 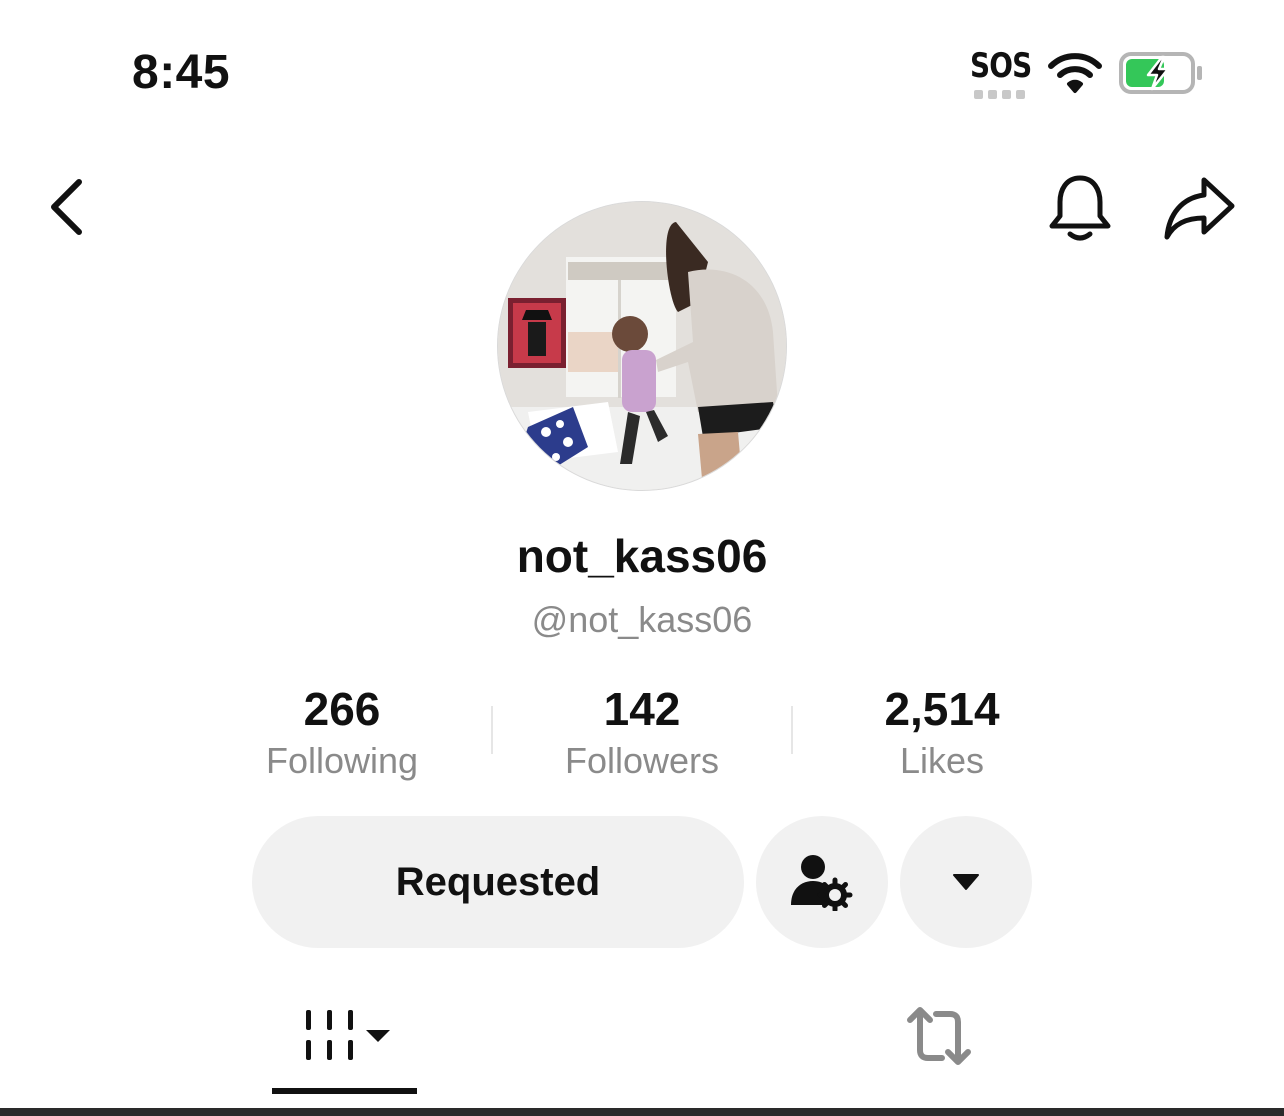 I want to click on signal-dots, so click(x=999, y=94).